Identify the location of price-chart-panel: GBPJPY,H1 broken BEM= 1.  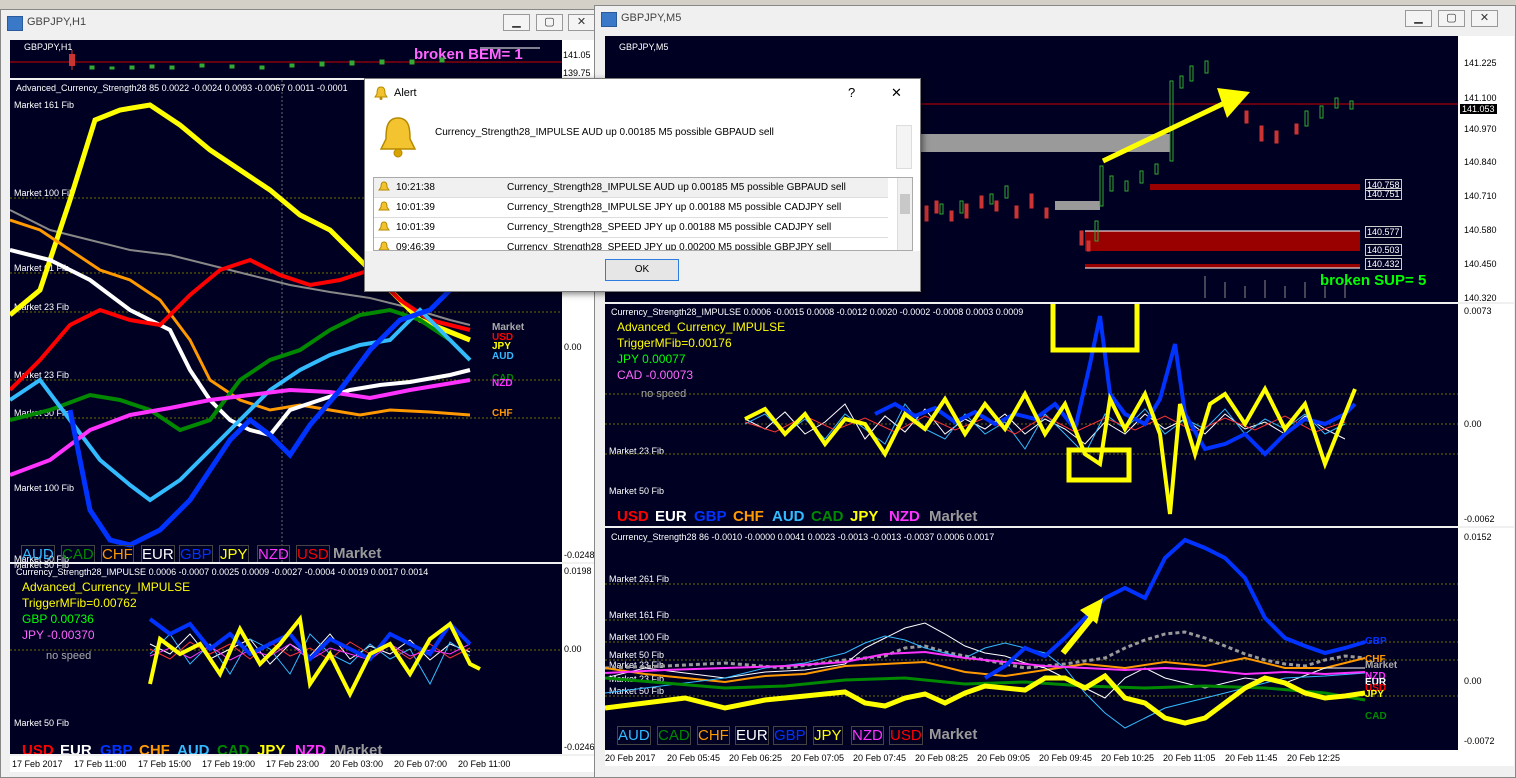
(286, 59).